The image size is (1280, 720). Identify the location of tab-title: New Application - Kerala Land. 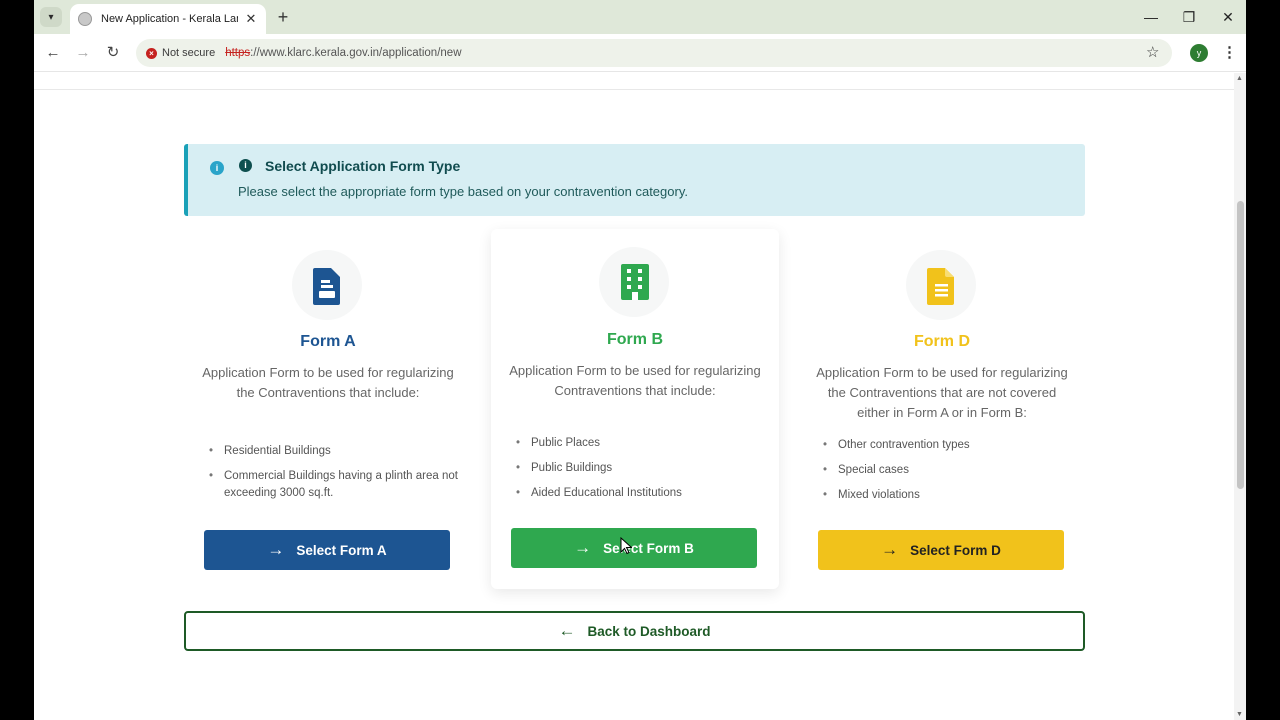
(169, 19).